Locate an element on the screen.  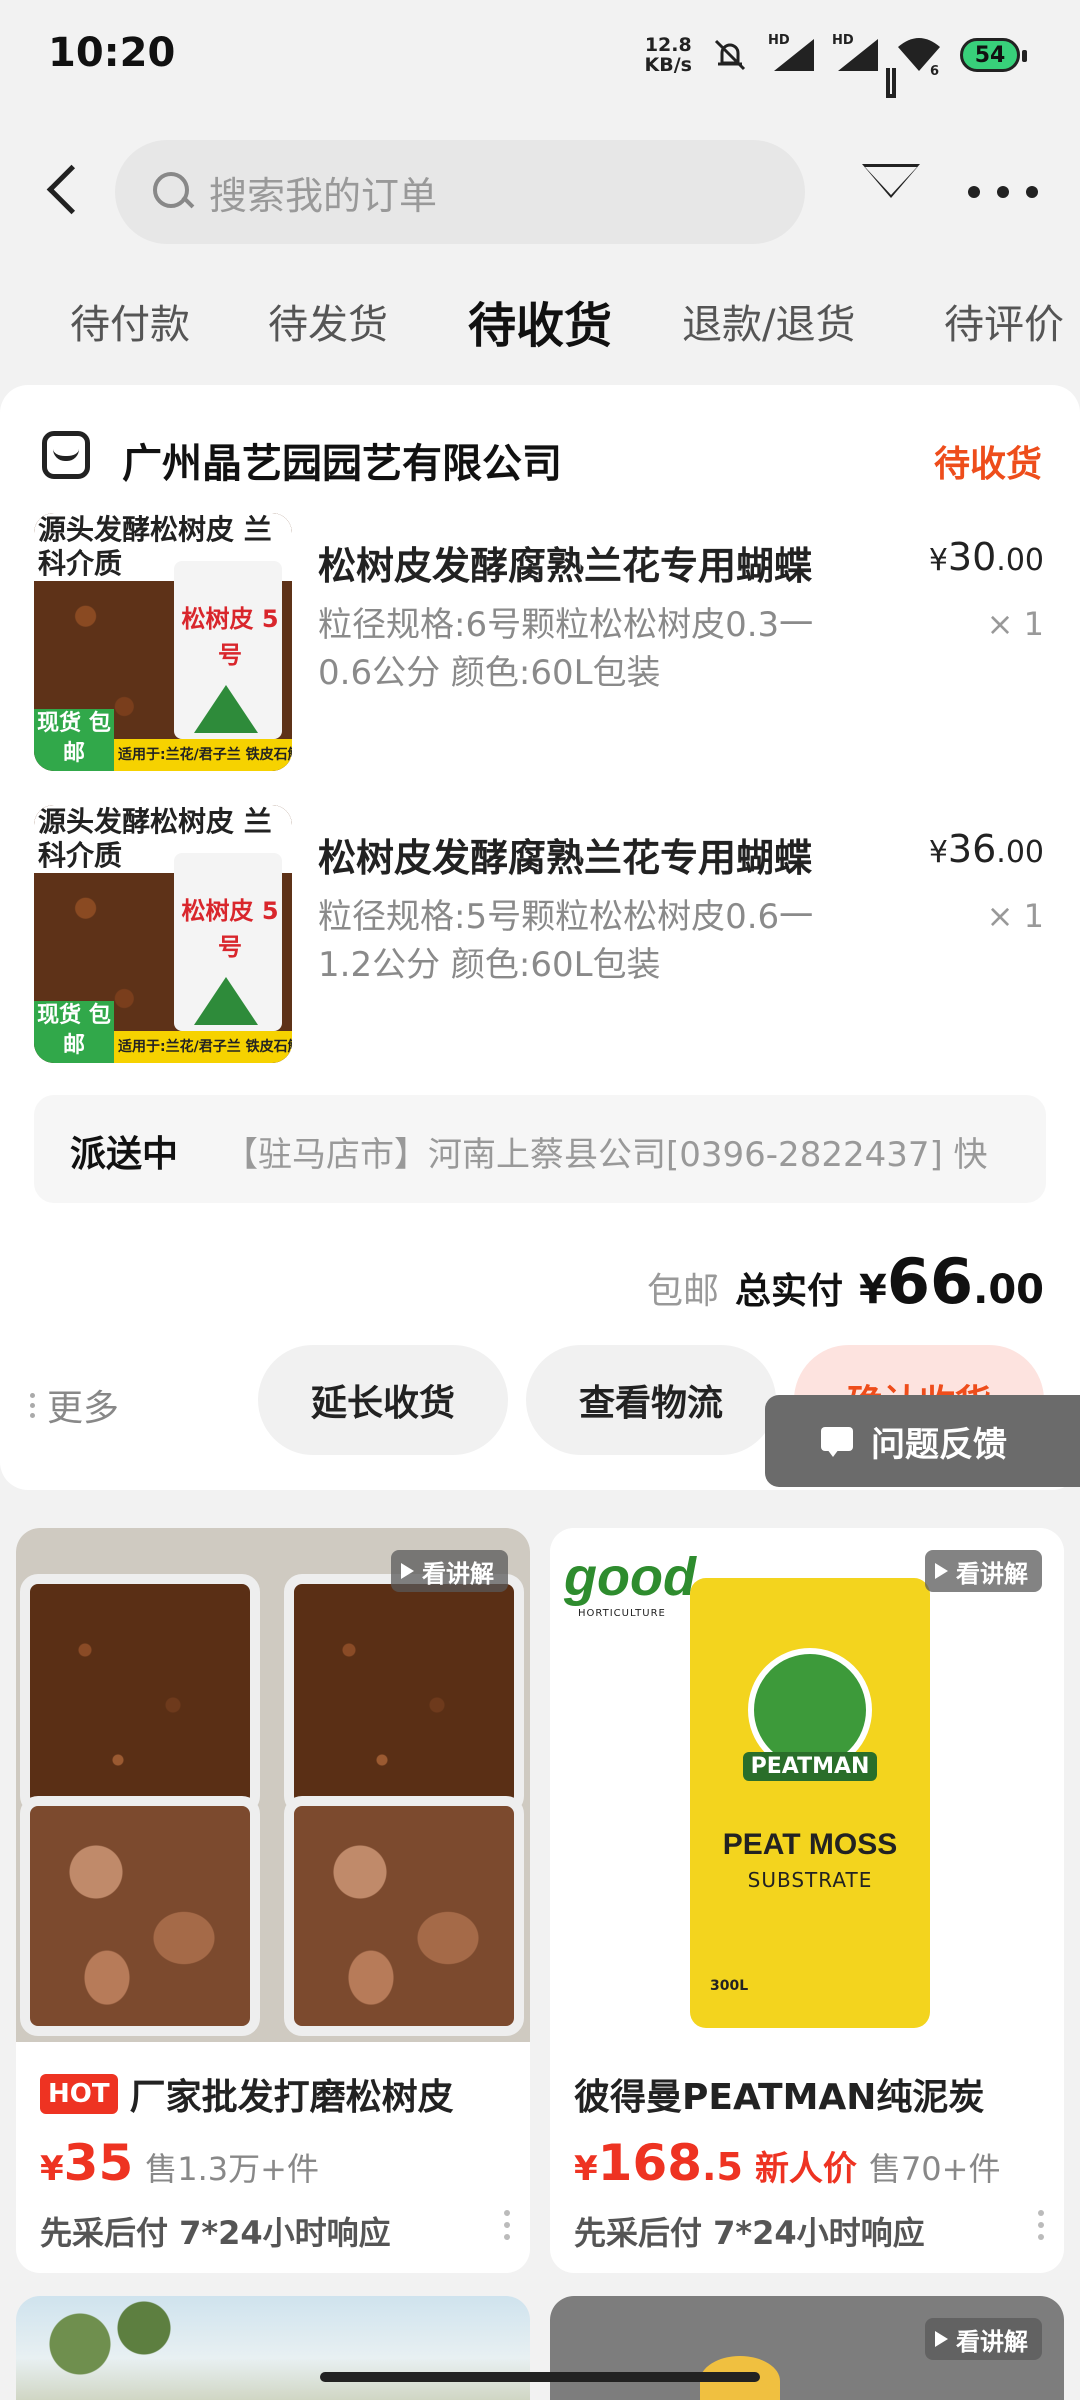
filter-icon is located at coordinates (891, 193).